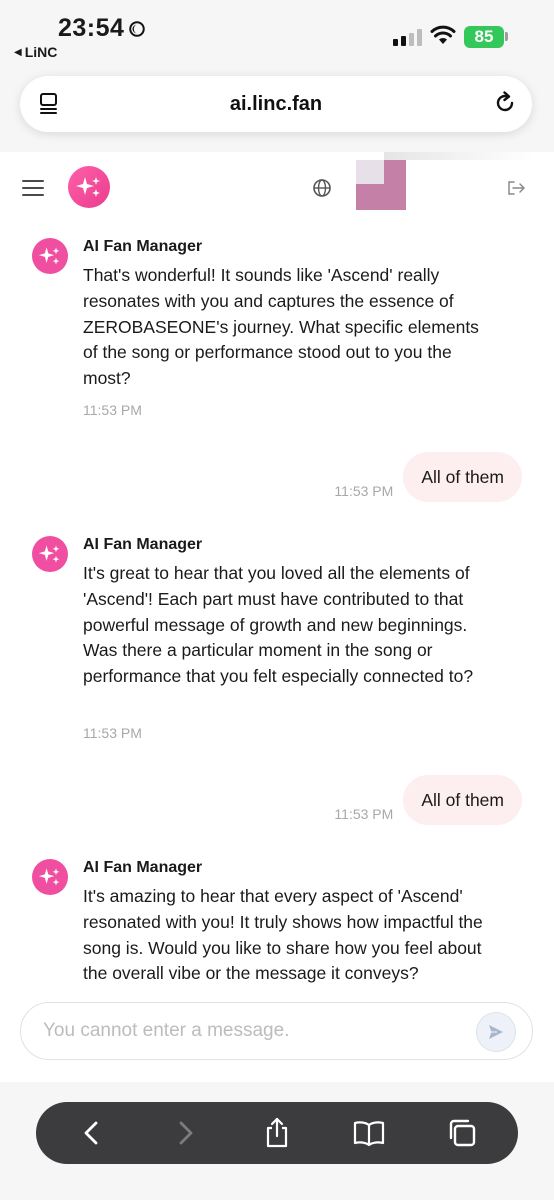  I want to click on reload-icon, so click(505, 103).